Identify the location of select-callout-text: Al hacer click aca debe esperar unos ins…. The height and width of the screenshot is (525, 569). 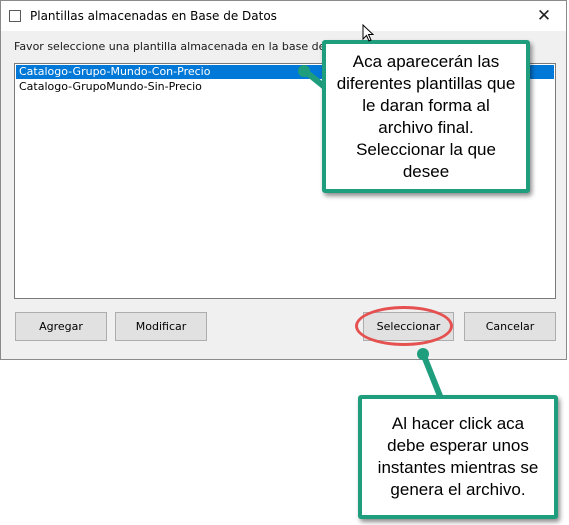
(458, 456).